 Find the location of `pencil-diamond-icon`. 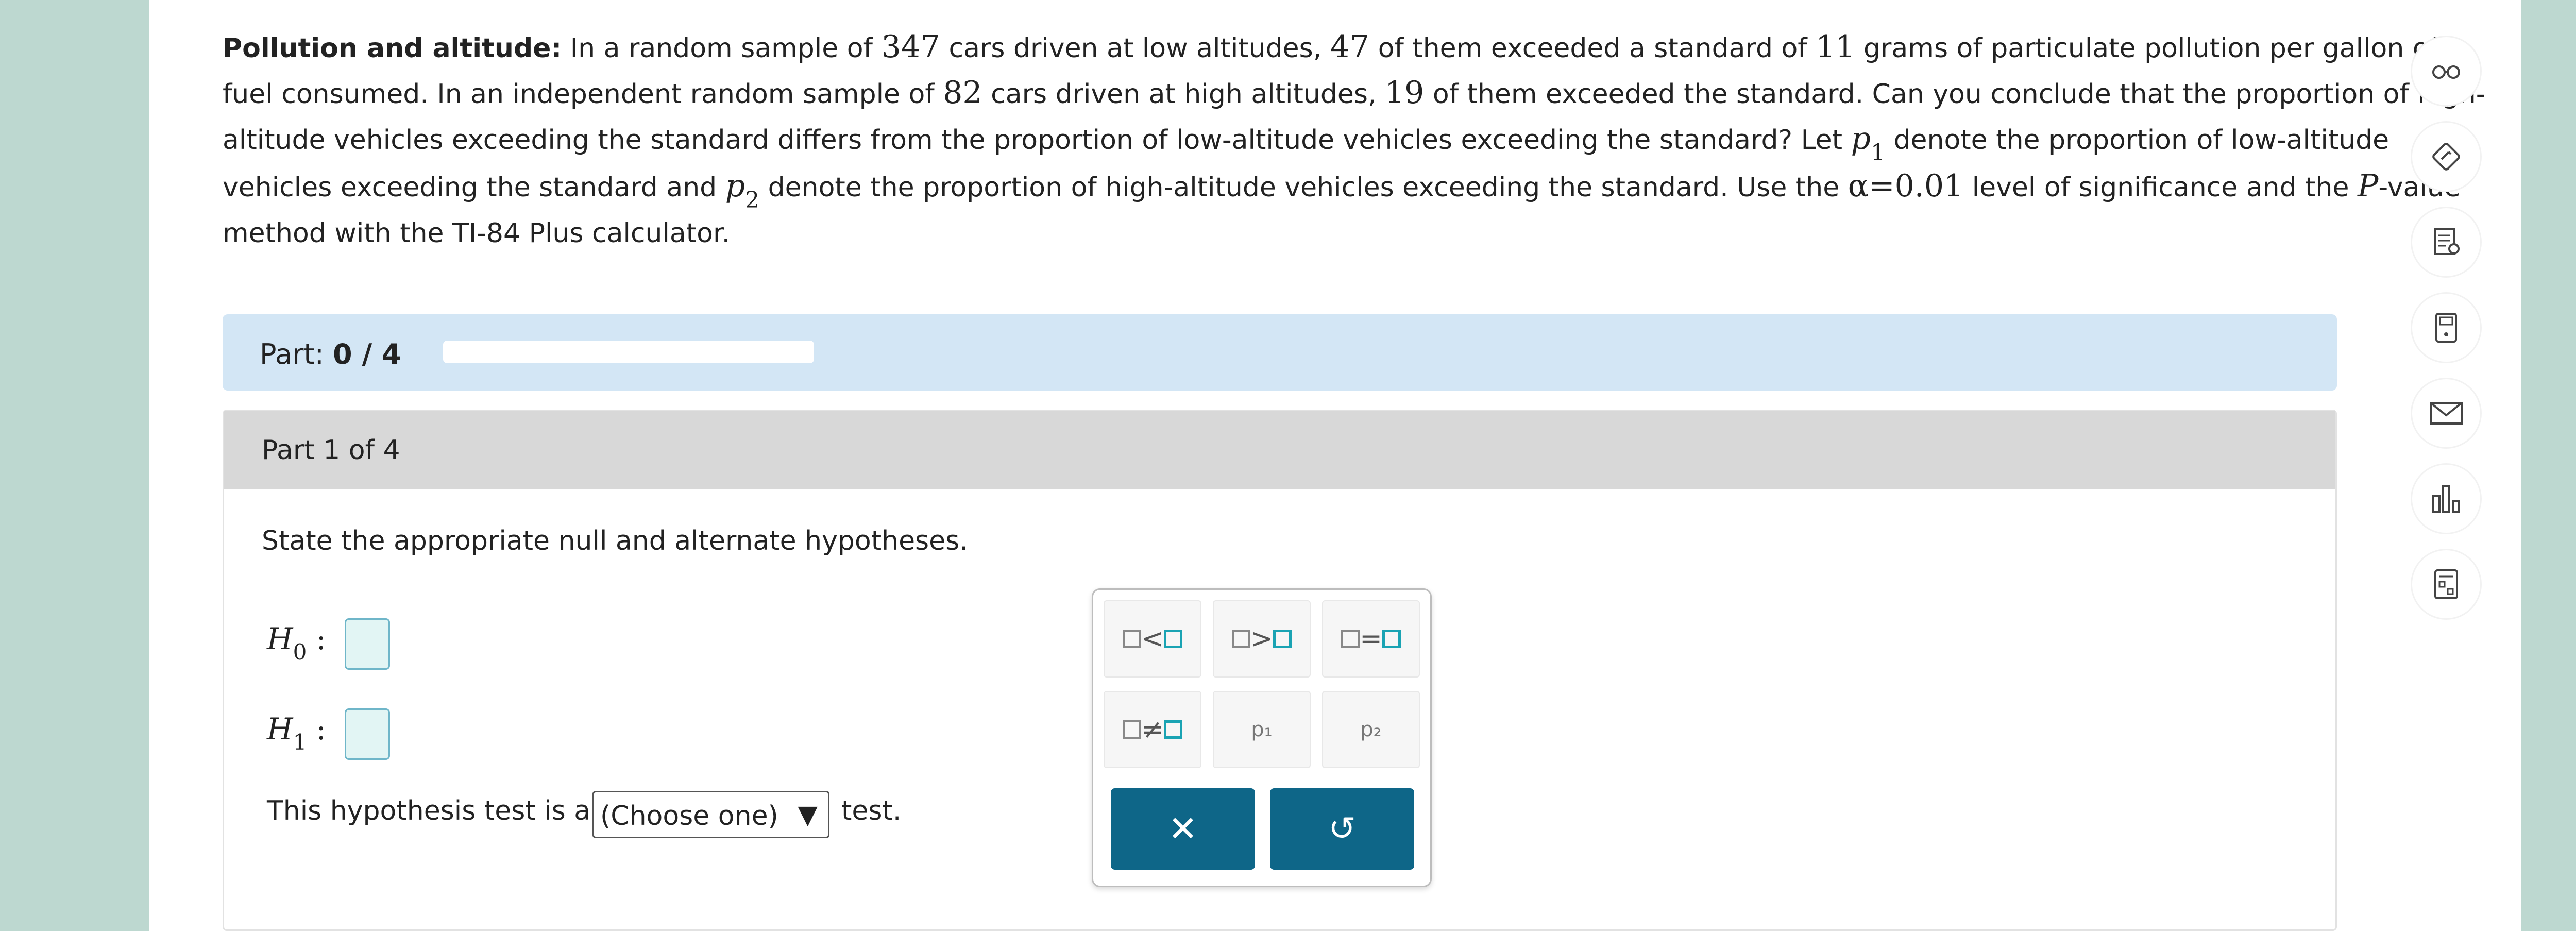

pencil-diamond-icon is located at coordinates (2446, 157).